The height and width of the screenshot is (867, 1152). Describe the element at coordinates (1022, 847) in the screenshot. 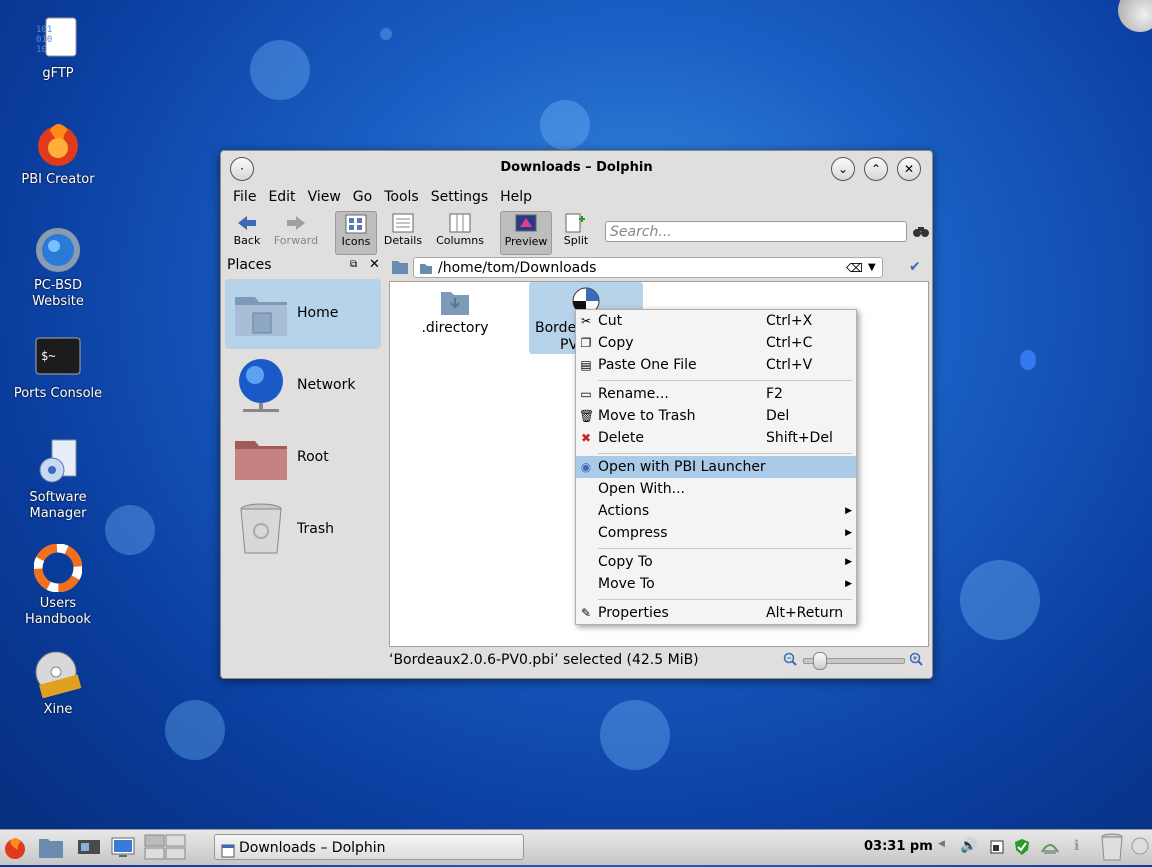

I see `security-shield-icon` at that location.